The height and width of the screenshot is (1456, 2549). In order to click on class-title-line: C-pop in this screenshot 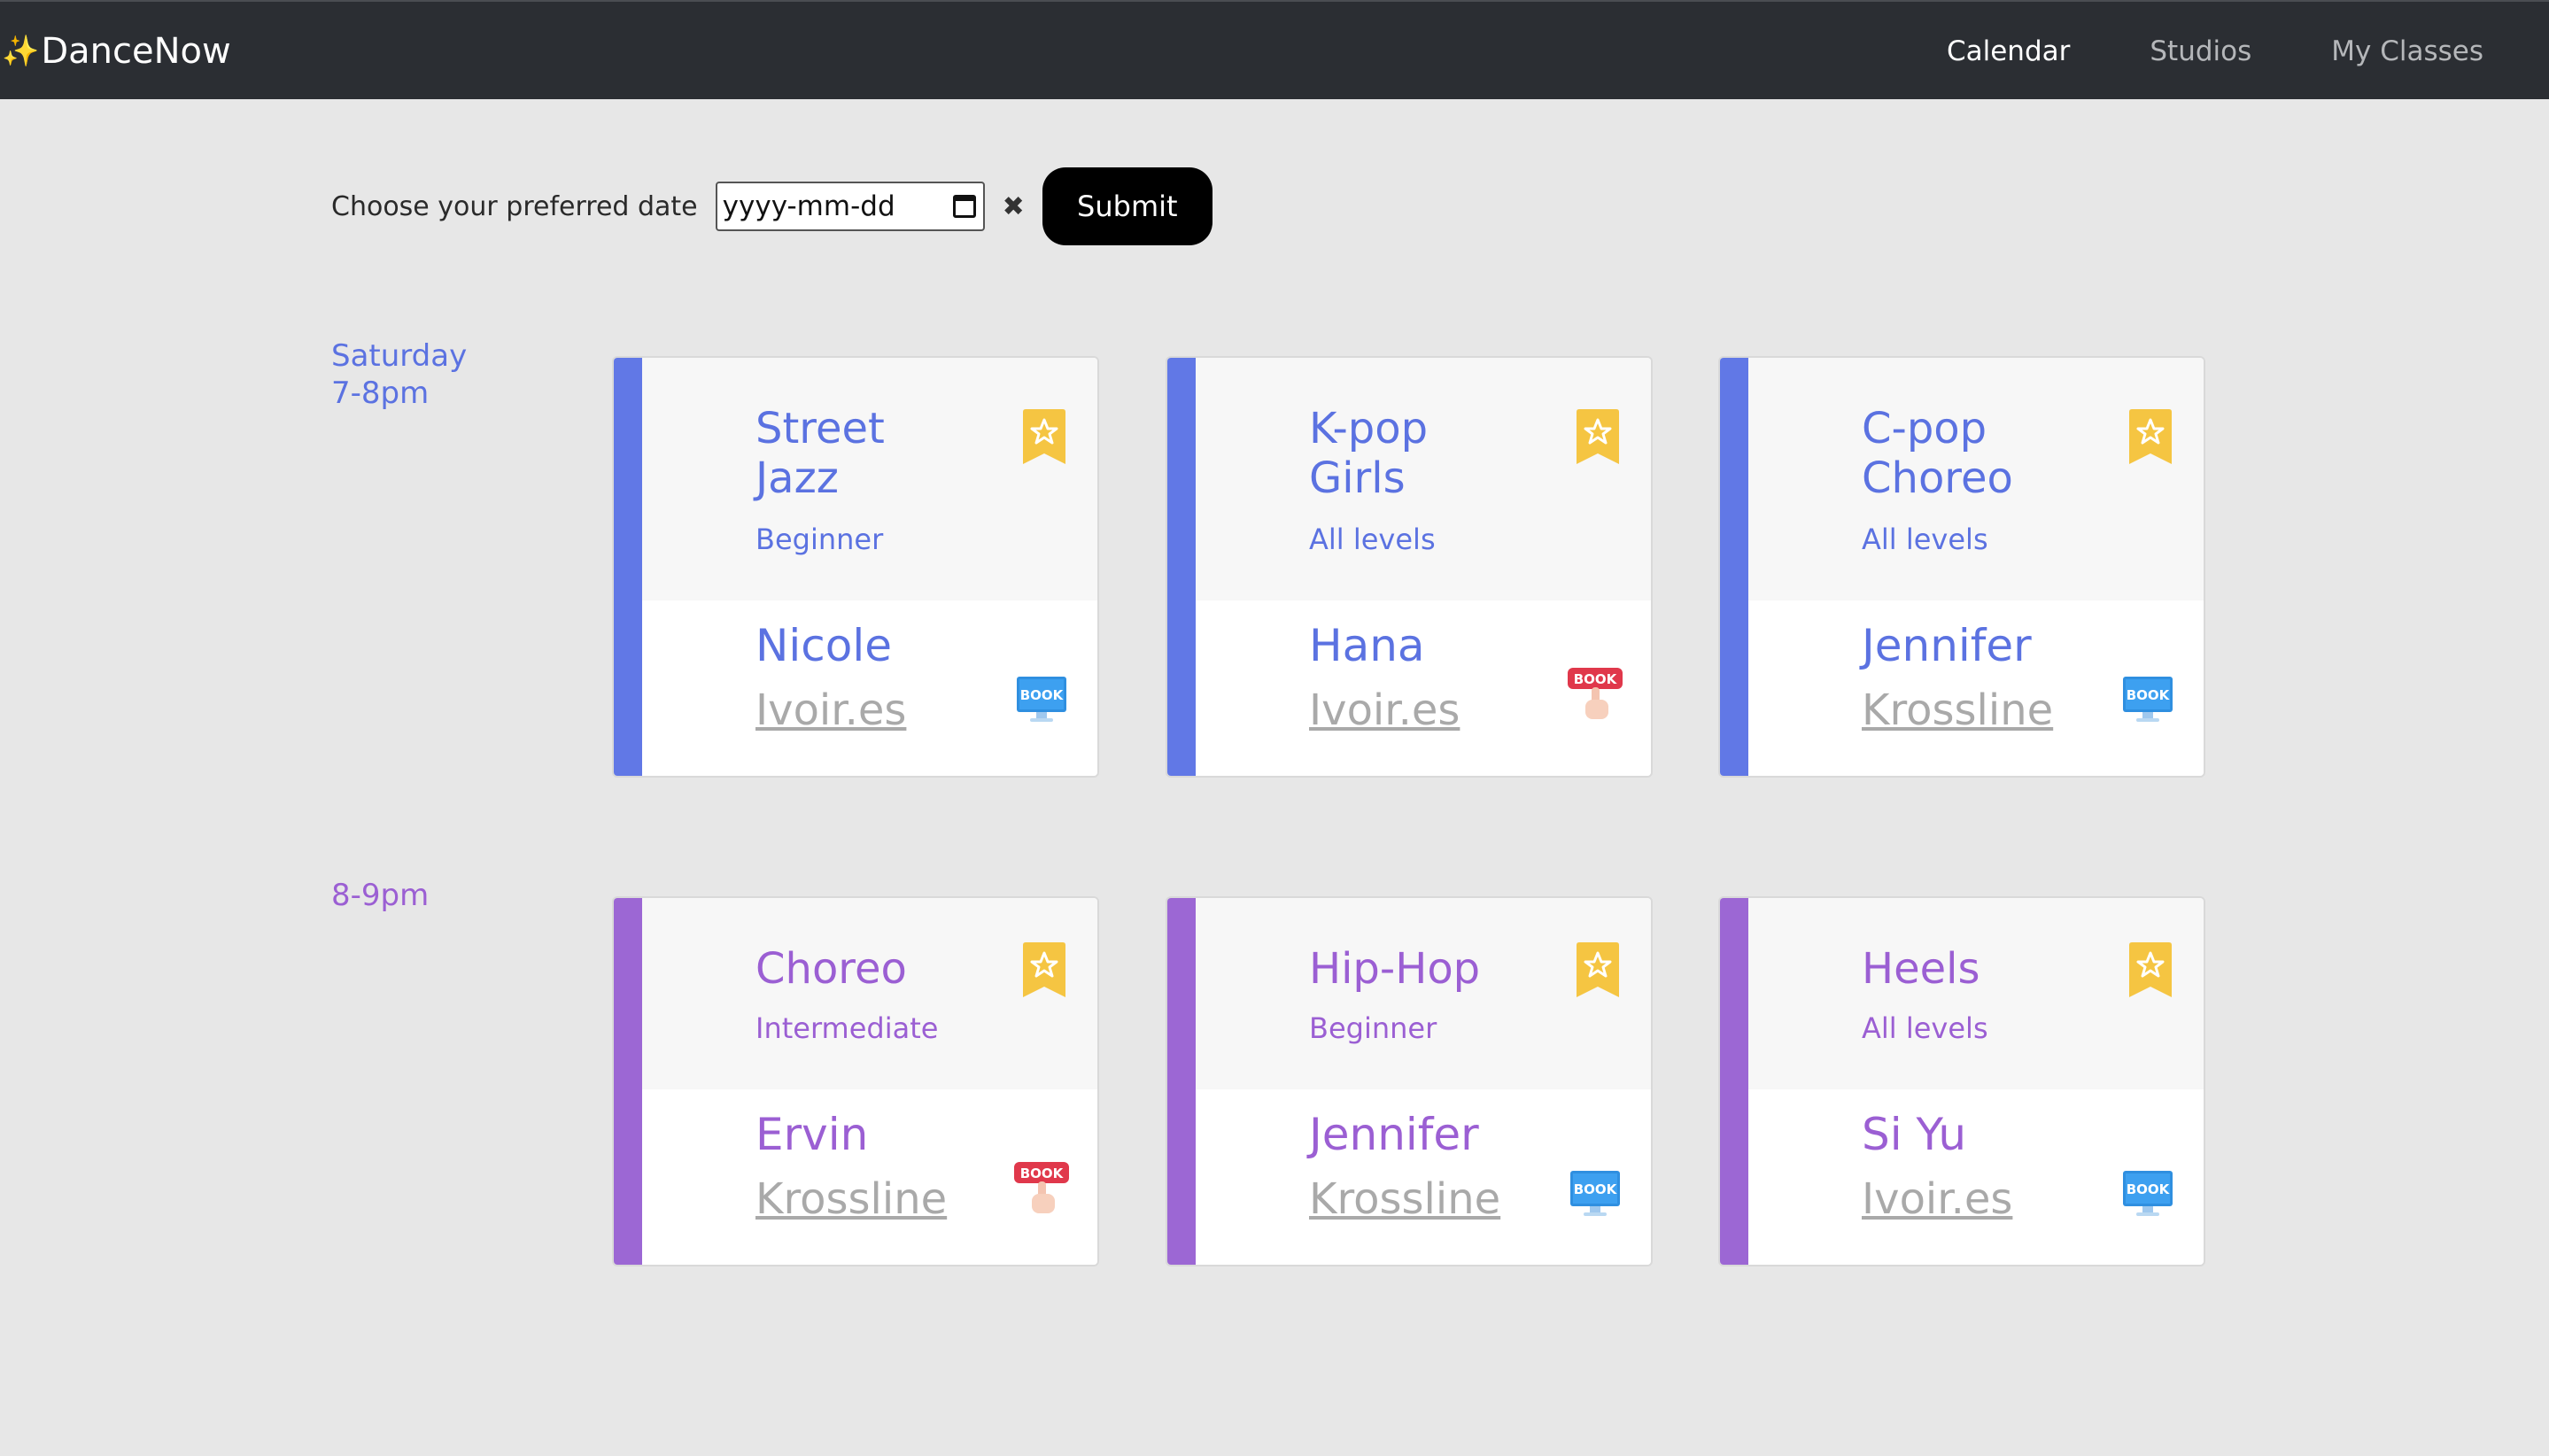, I will do `click(1924, 428)`.